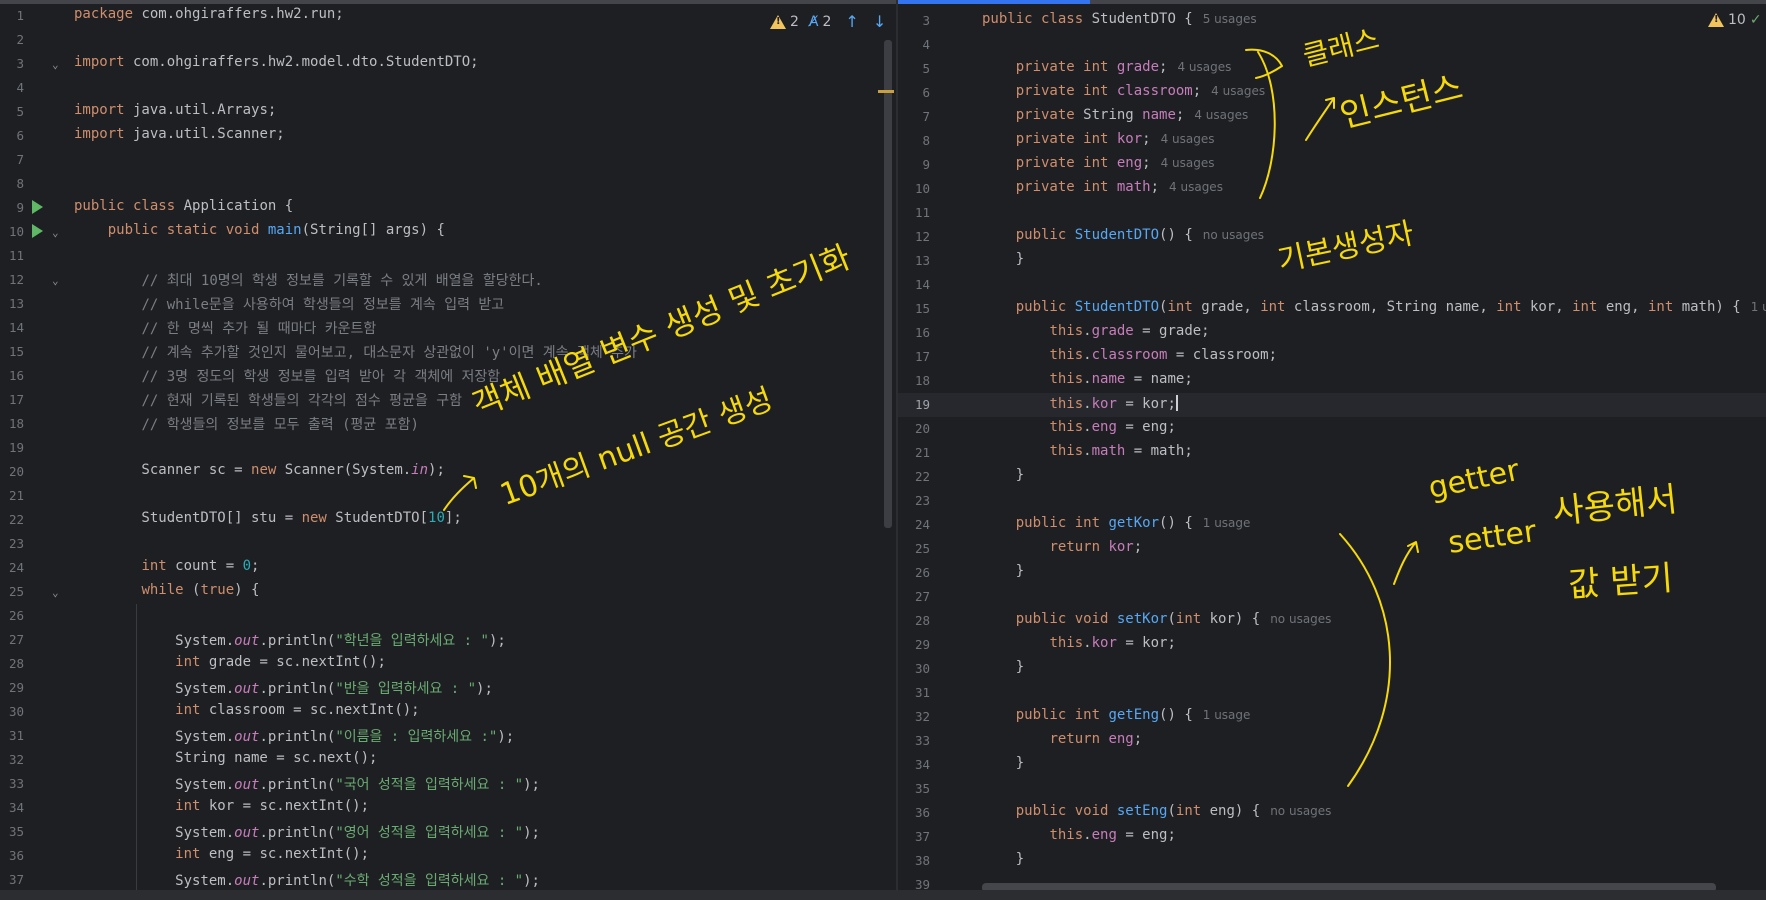  I want to click on ink-arrow-getset, so click(1406, 563).